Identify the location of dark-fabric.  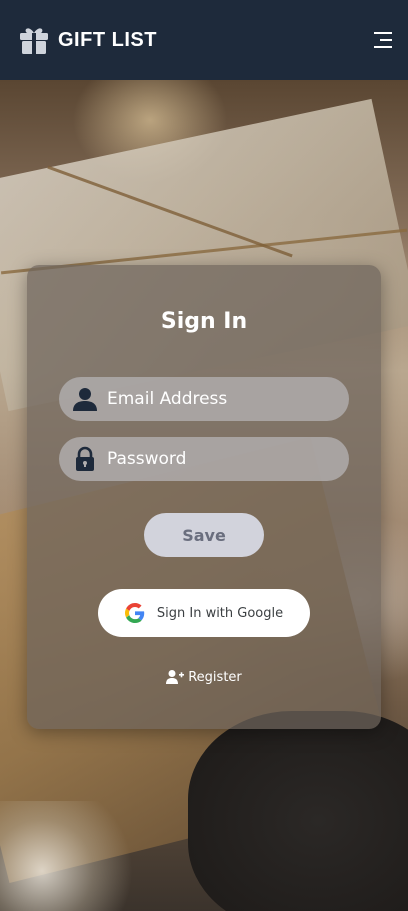
(298, 811).